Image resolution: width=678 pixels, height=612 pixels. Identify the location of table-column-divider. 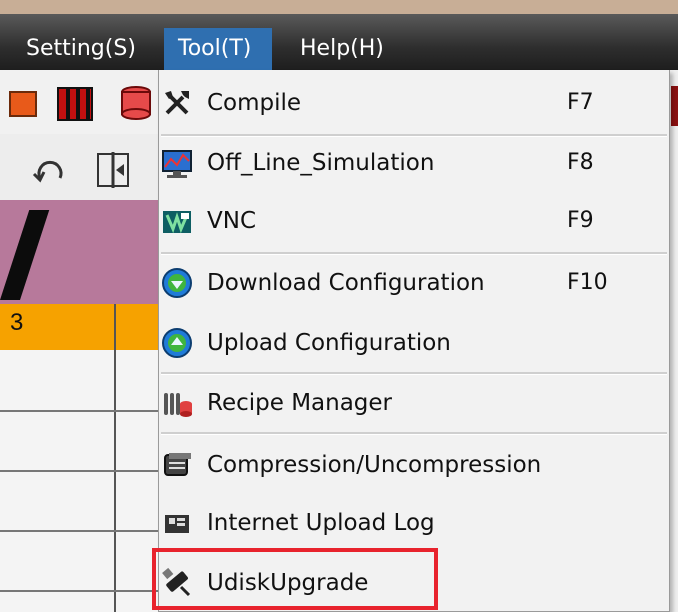
(115, 458).